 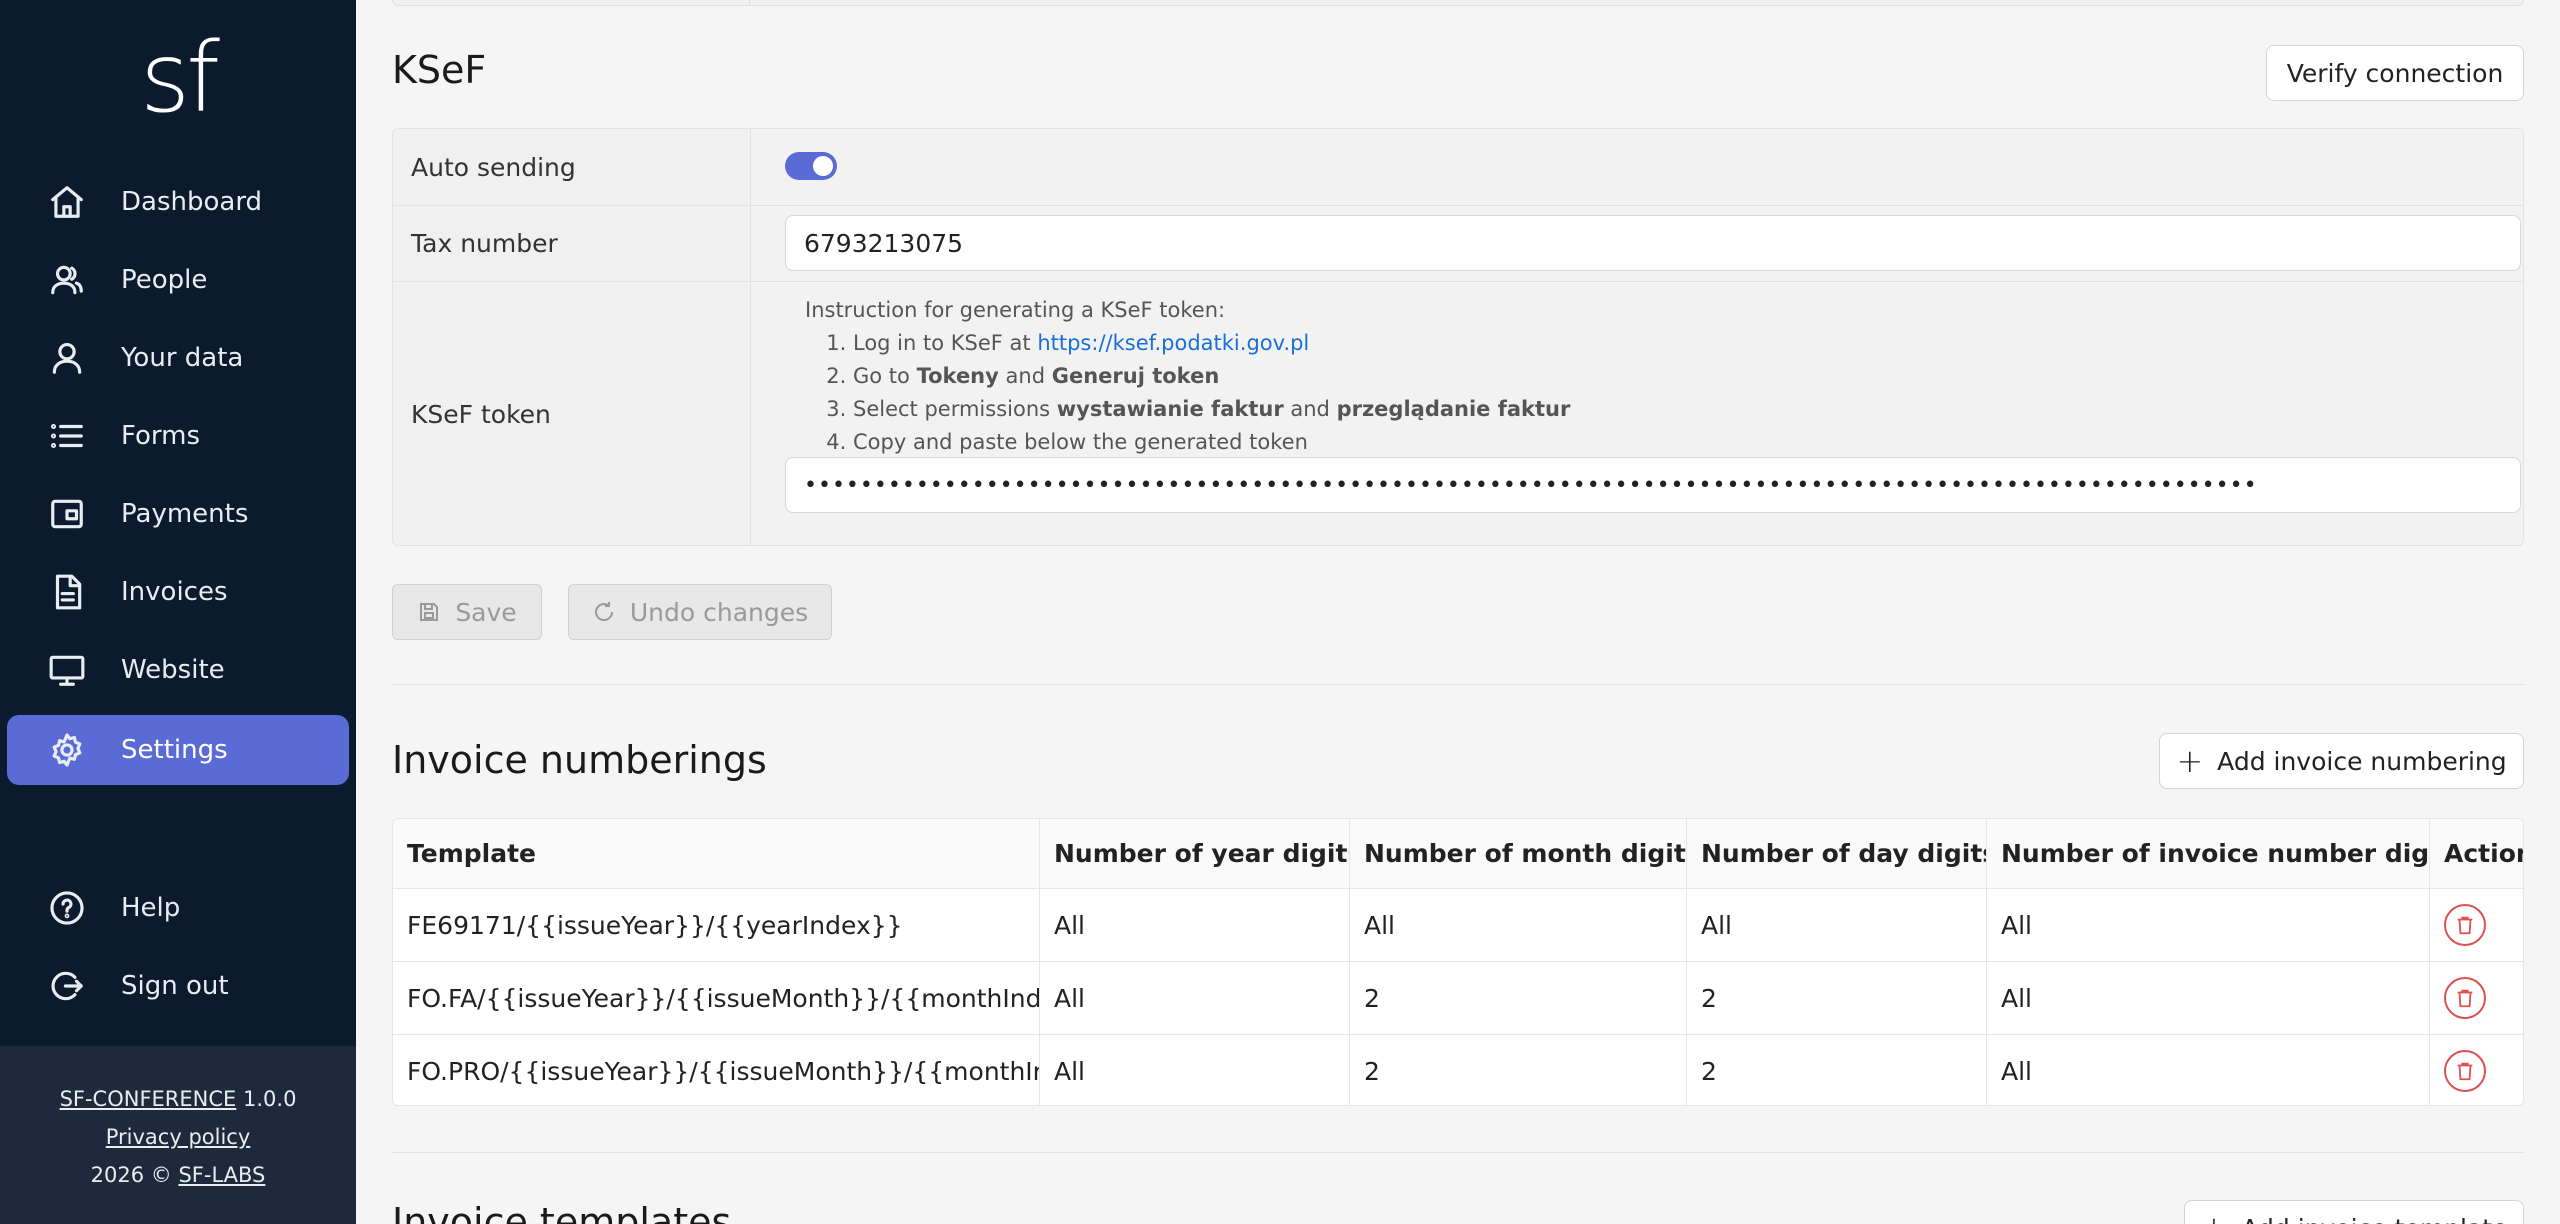 I want to click on save-button: Save, so click(x=467, y=612).